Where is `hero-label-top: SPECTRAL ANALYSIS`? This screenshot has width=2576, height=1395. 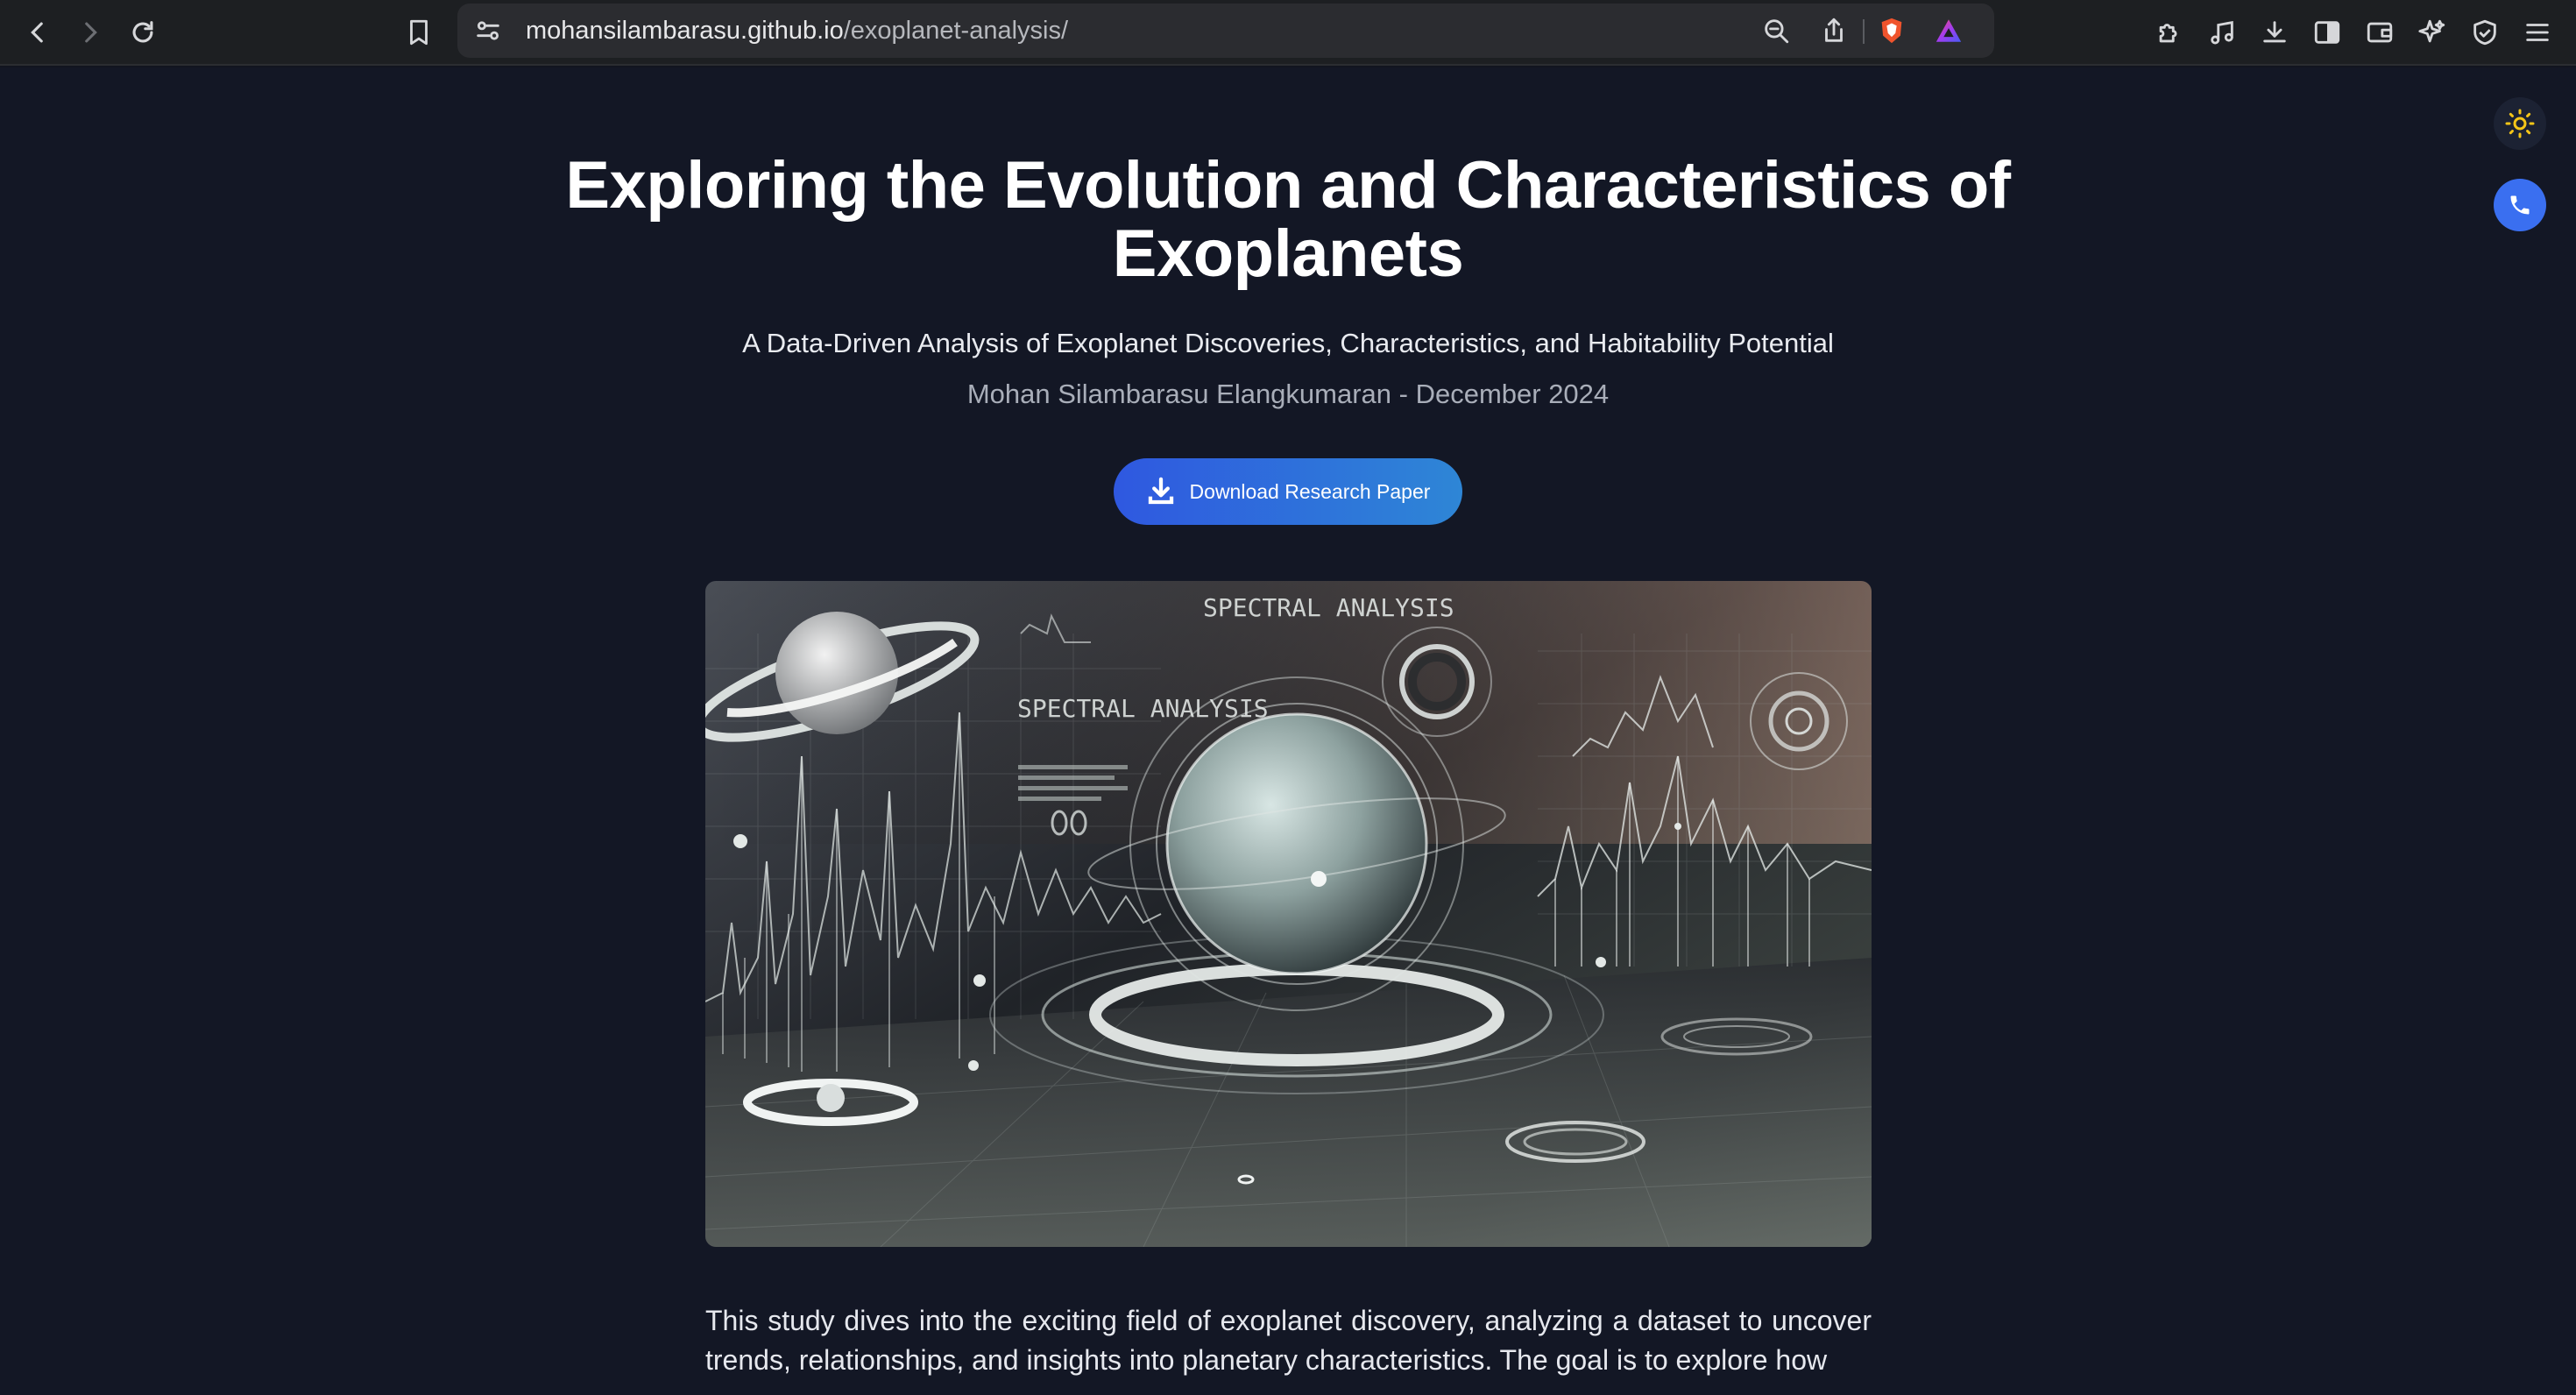
hero-label-top: SPECTRAL ANALYSIS is located at coordinates (1328, 607).